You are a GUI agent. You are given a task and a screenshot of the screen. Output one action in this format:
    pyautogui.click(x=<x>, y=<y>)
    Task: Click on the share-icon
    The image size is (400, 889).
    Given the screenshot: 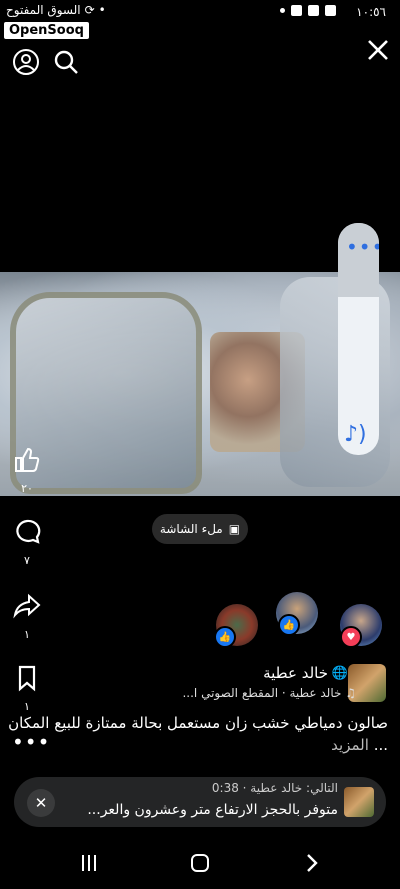 What is the action you would take?
    pyautogui.click(x=27, y=606)
    